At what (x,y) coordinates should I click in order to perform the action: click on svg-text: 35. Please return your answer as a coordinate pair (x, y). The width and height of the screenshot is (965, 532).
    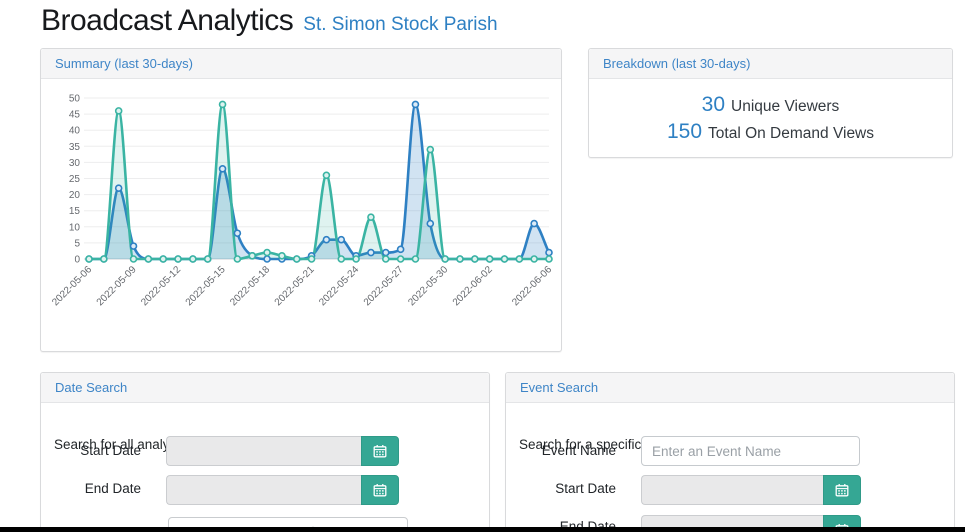
    Looking at the image, I should click on (75, 147).